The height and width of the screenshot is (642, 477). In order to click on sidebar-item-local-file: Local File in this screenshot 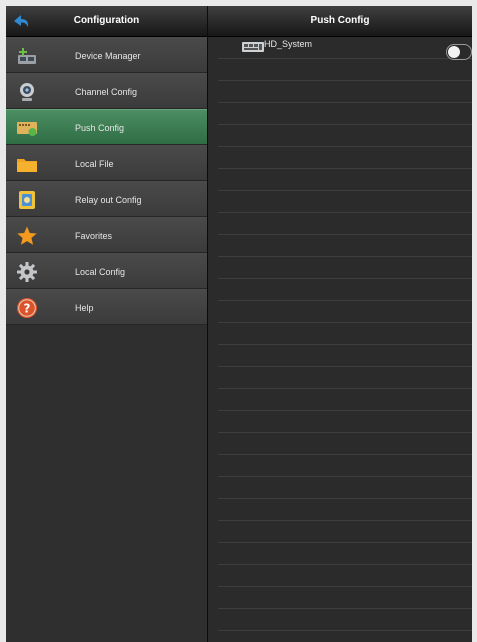, I will do `click(106, 163)`.